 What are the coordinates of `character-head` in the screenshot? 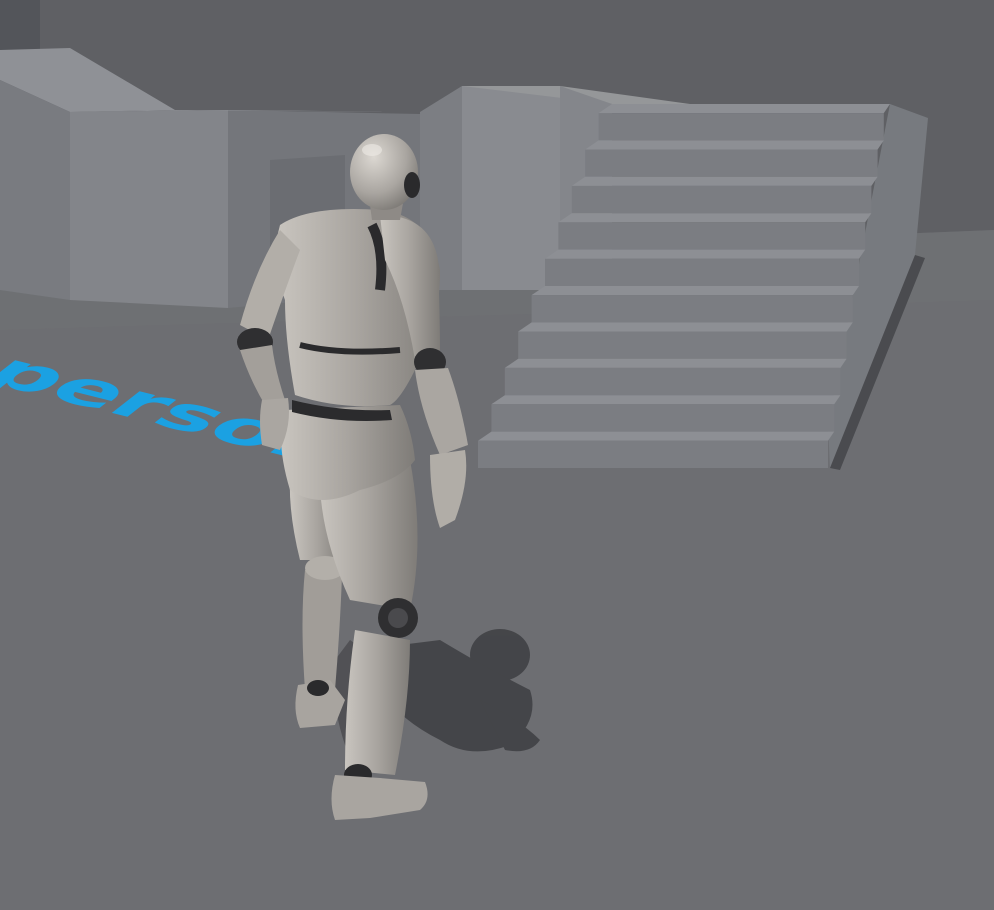 It's located at (384, 172).